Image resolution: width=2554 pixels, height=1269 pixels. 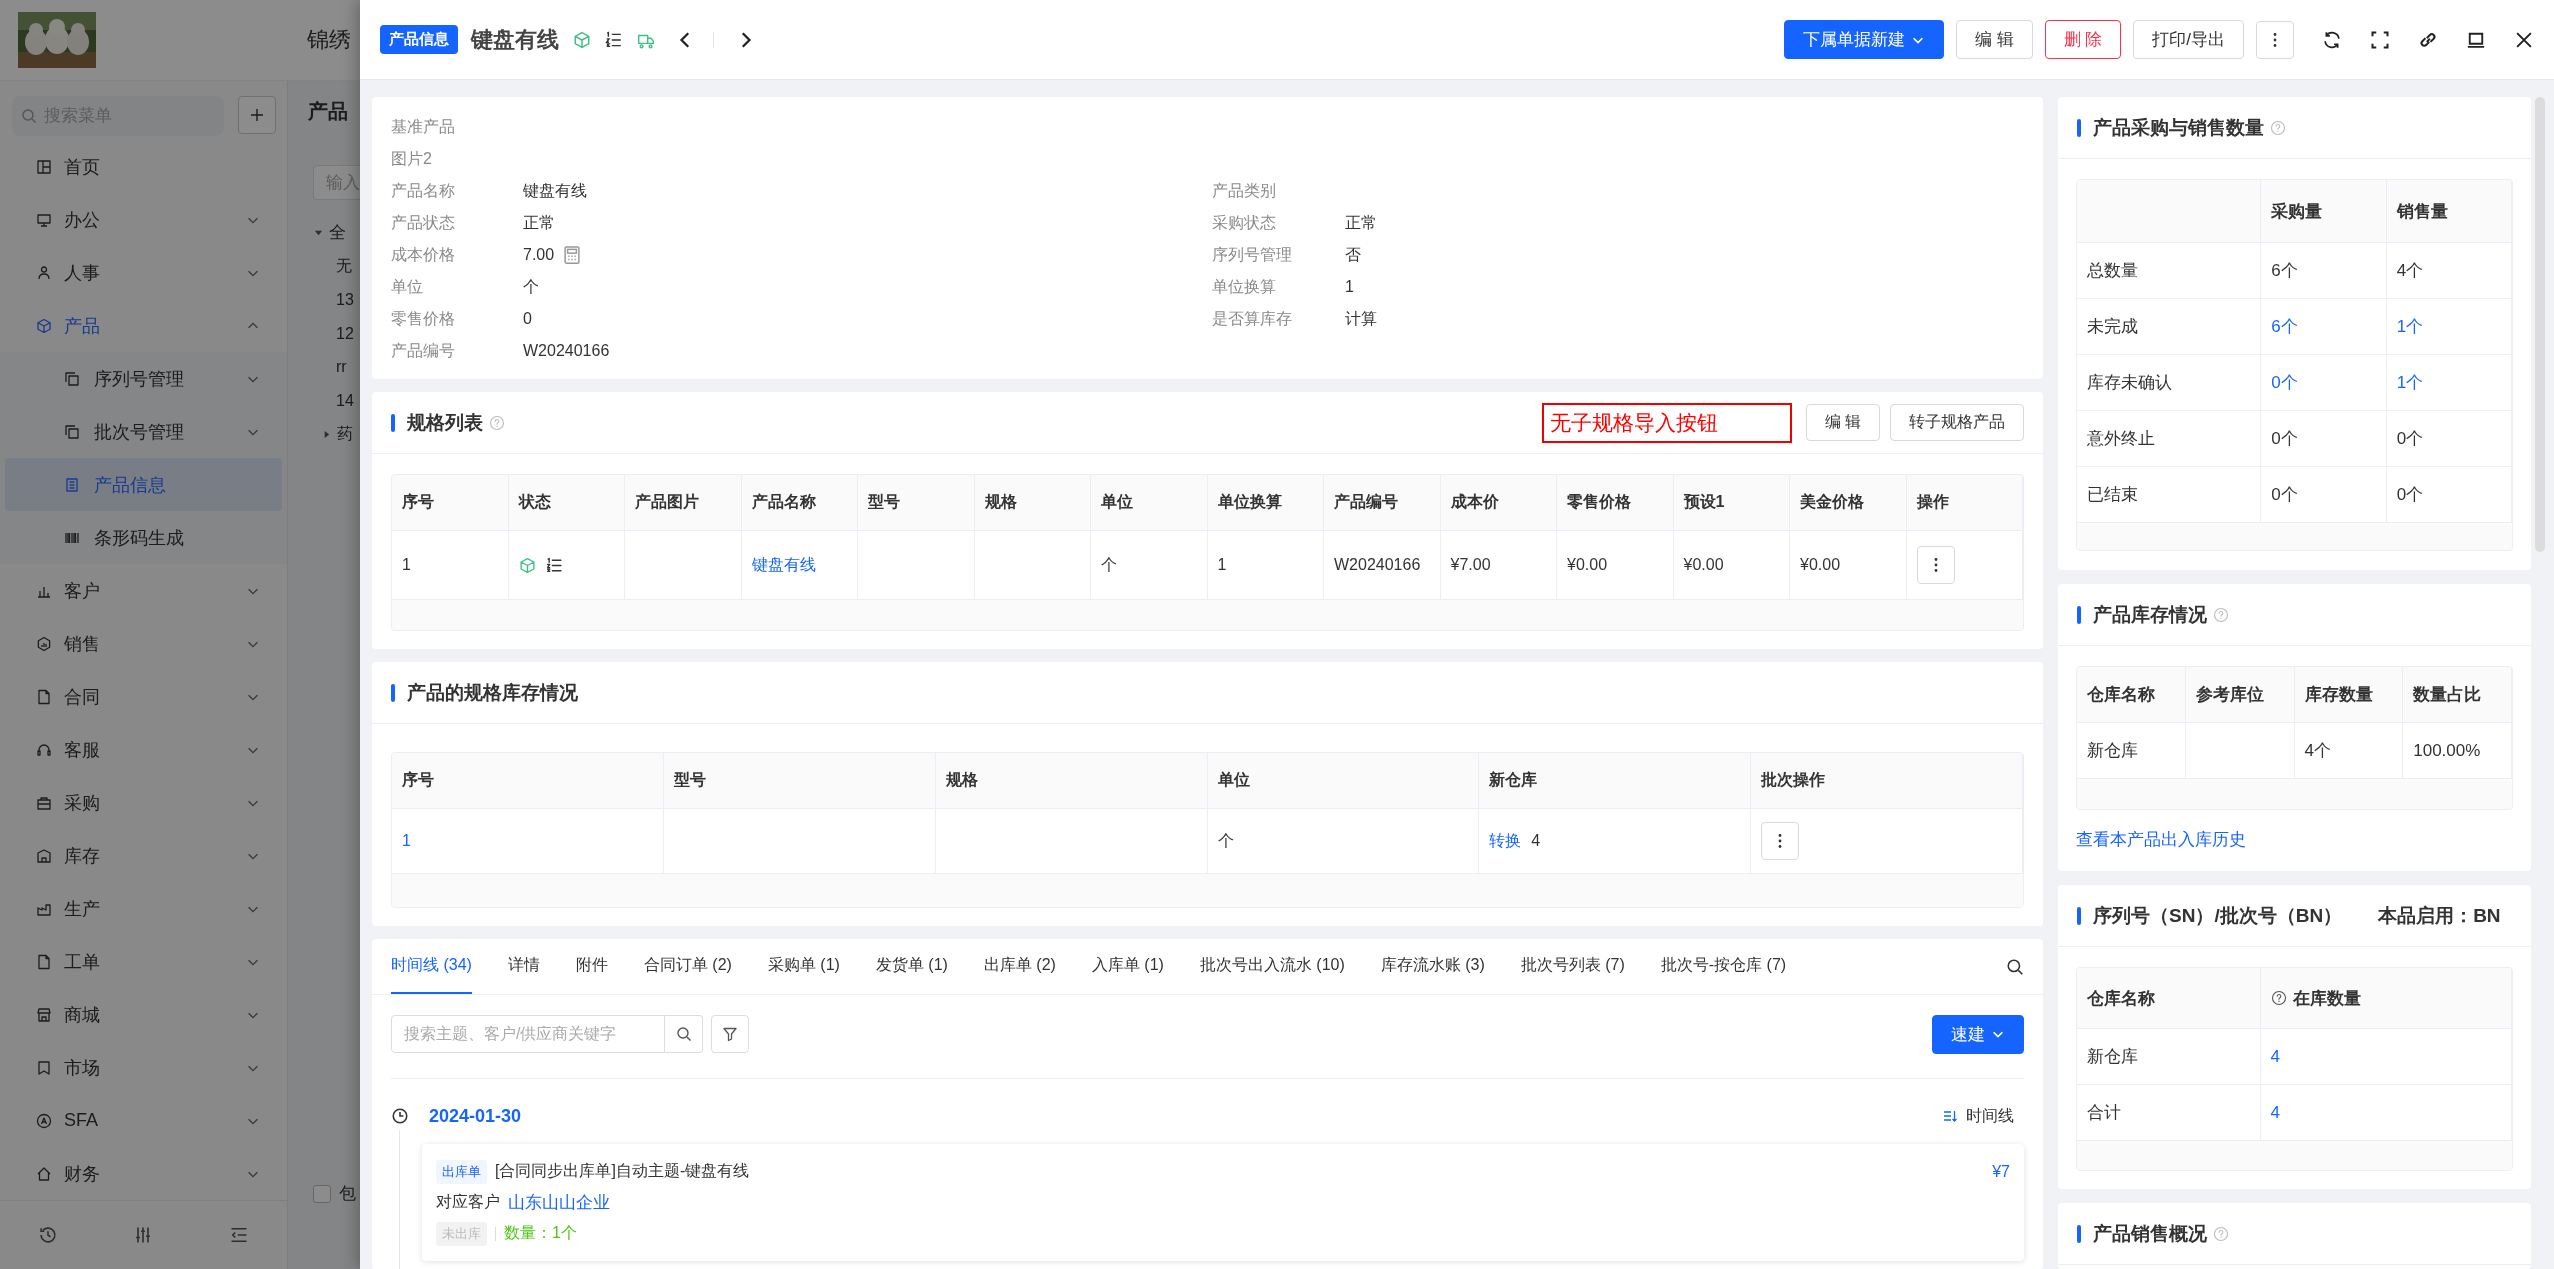 I want to click on new-document-button: 下属单据新建, so click(x=1863, y=39).